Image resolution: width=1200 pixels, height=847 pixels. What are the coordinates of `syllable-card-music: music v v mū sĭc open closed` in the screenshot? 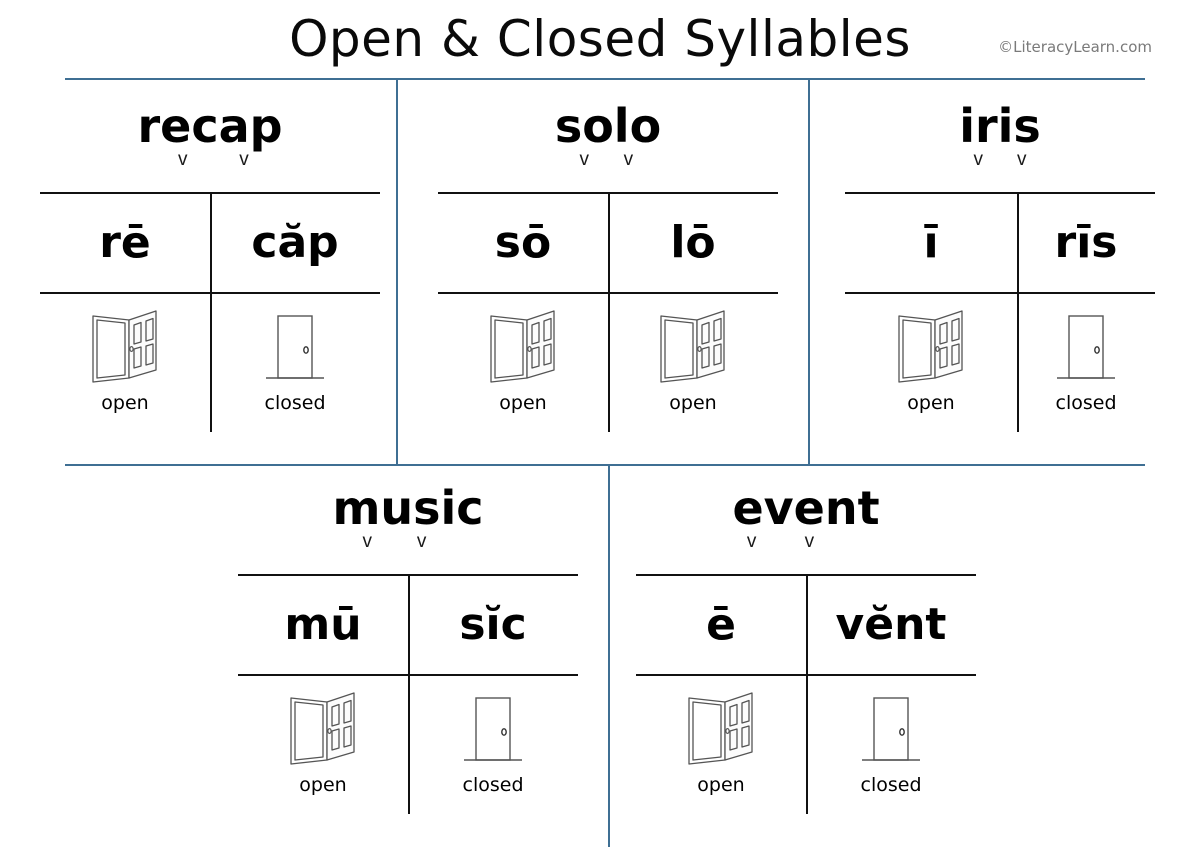 It's located at (408, 648).